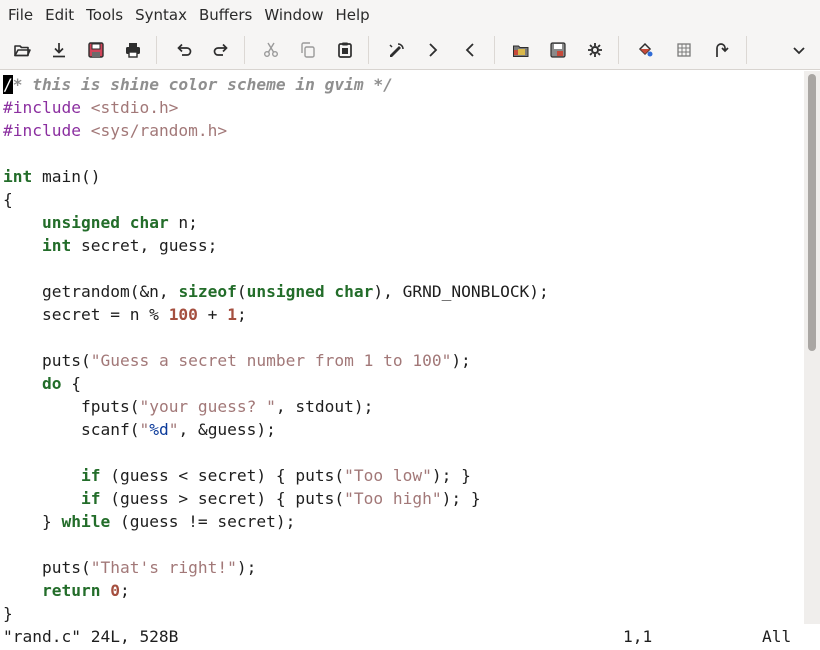 The height and width of the screenshot is (650, 820). I want to click on code-token: );, so click(461, 360).